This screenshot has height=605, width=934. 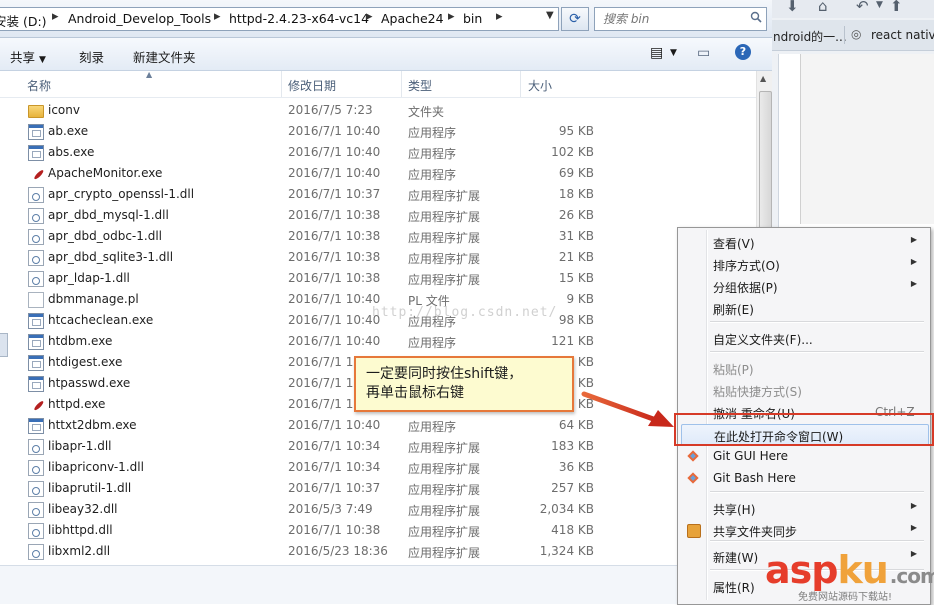 What do you see at coordinates (378, 551) in the screenshot?
I see `file-row: libxml2.dll 2016/5/23 18:36 应用程序扩展 1,324 KB` at bounding box center [378, 551].